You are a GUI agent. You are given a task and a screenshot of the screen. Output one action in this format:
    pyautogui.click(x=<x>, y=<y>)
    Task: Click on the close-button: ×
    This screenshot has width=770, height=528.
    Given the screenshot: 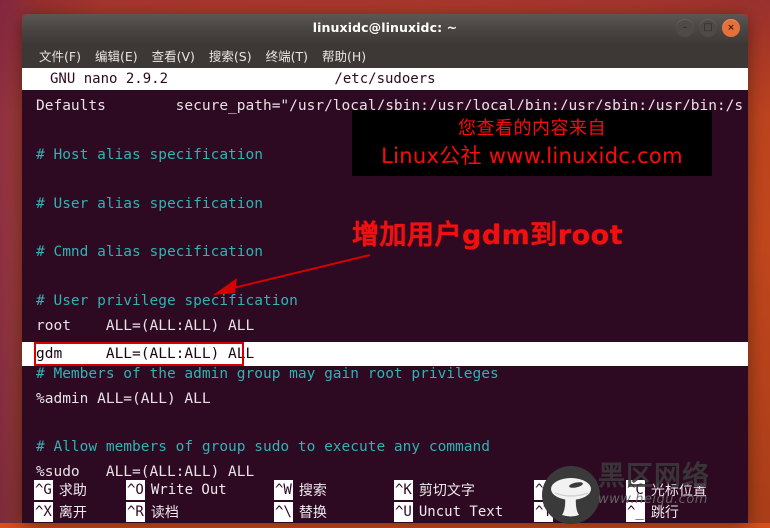 What is the action you would take?
    pyautogui.click(x=731, y=28)
    